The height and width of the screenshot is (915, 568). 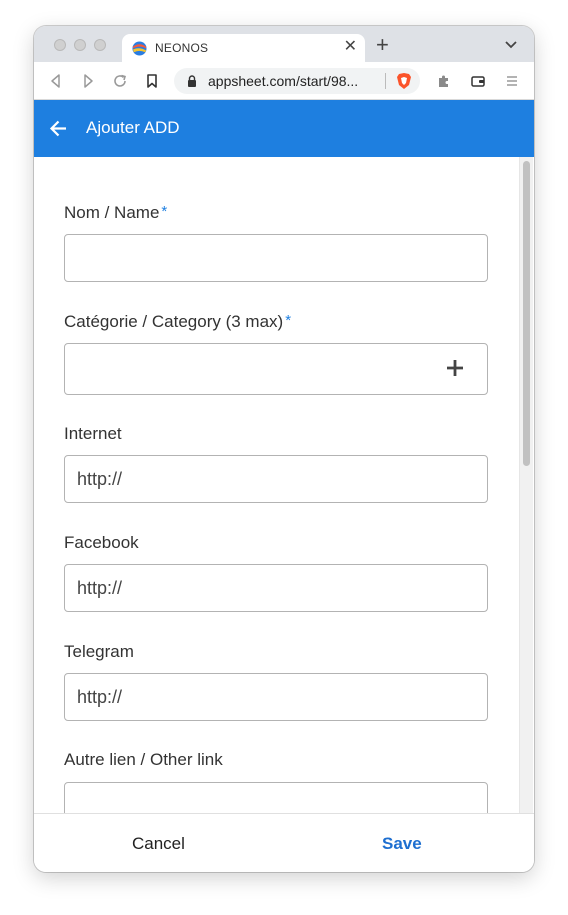 What do you see at coordinates (455, 368) in the screenshot?
I see `add-category-plus-icon` at bounding box center [455, 368].